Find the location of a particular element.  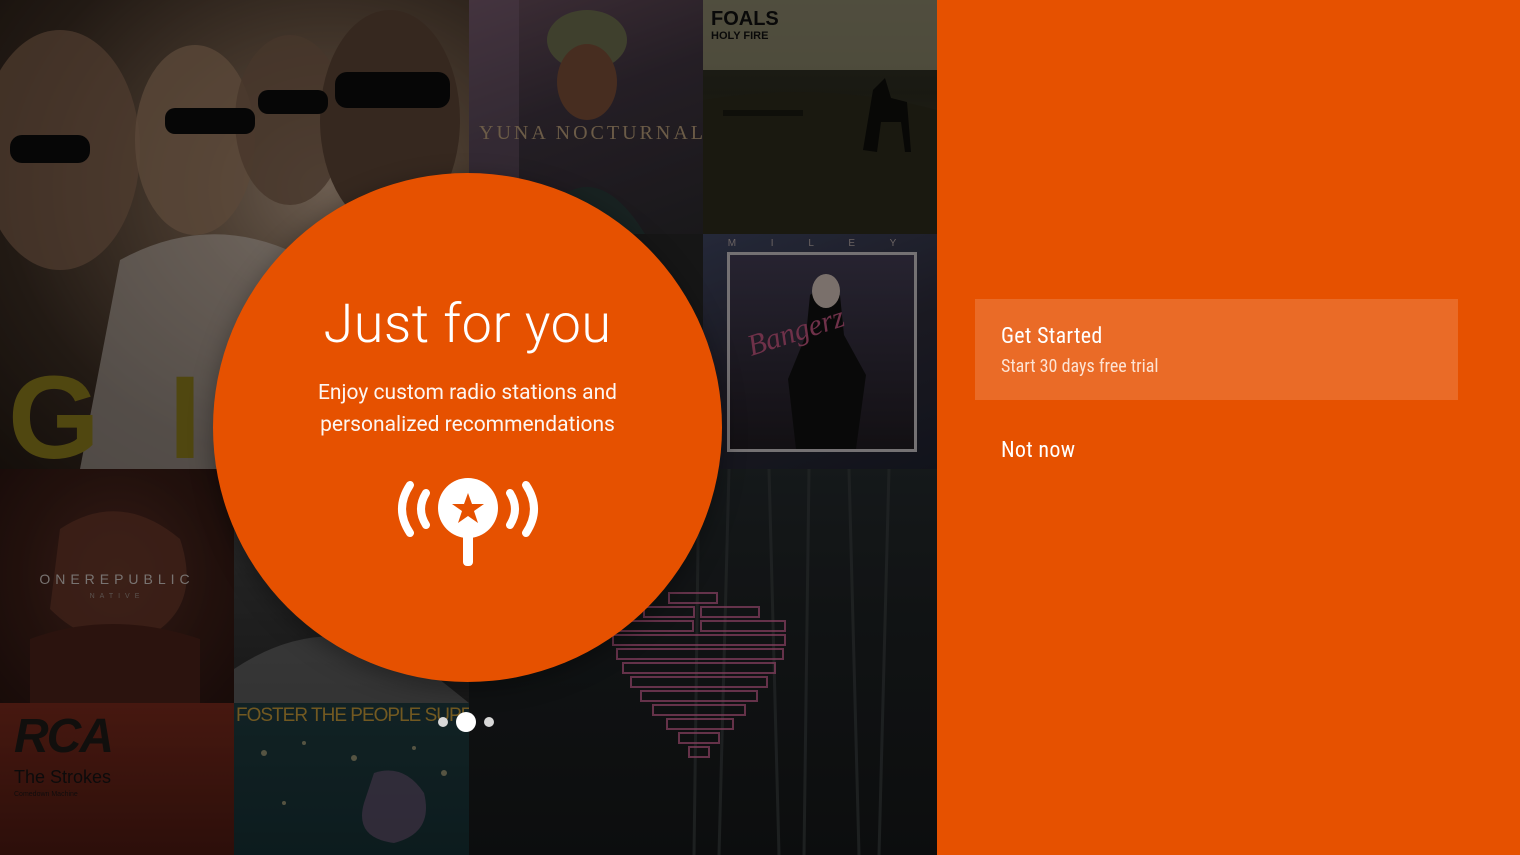

not-now-label: Not now is located at coordinates (1038, 450).